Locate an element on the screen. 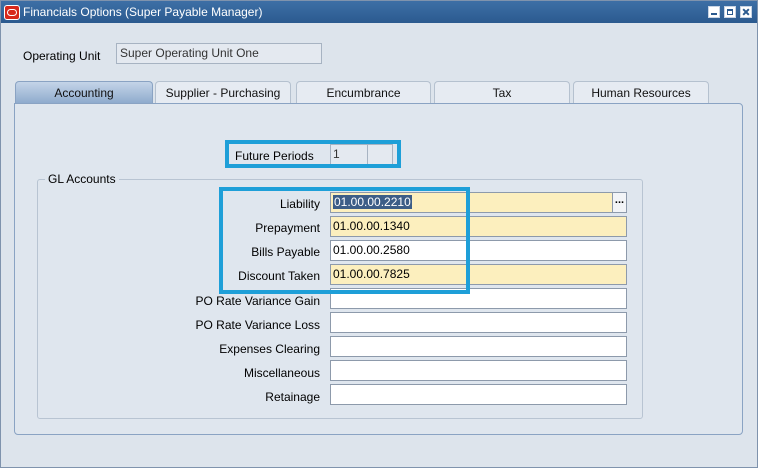 Image resolution: width=758 pixels, height=468 pixels. tab-accounting: Accounting is located at coordinates (84, 92).